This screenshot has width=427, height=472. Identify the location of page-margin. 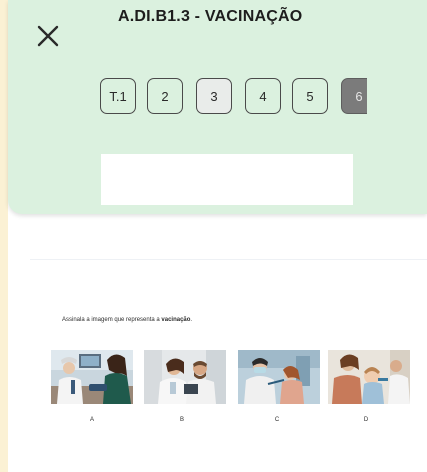
(4, 236).